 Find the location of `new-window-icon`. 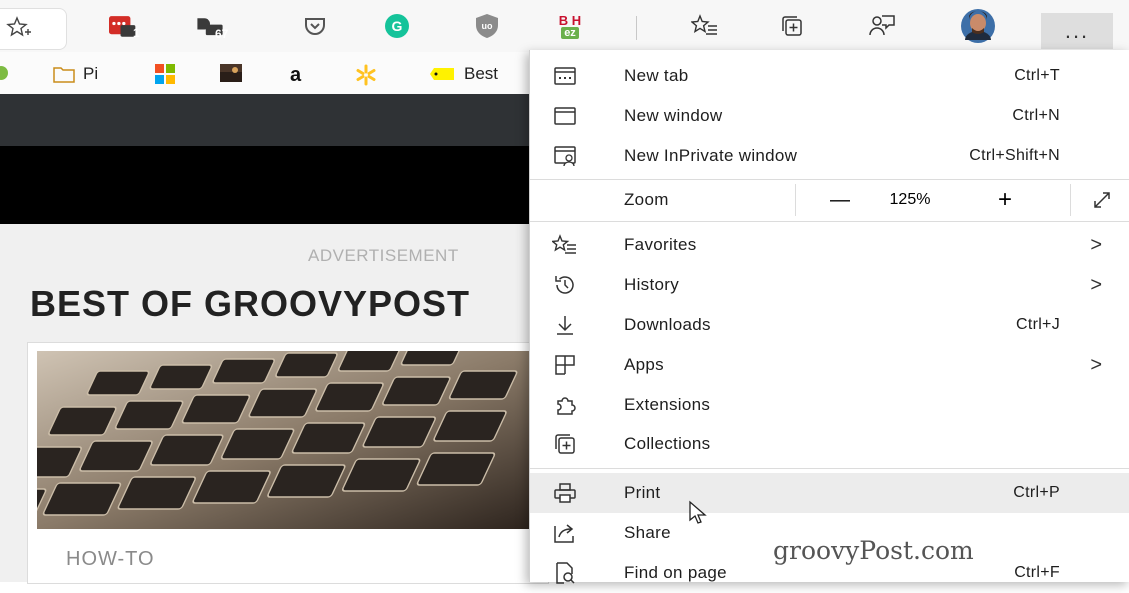

new-window-icon is located at coordinates (565, 116).